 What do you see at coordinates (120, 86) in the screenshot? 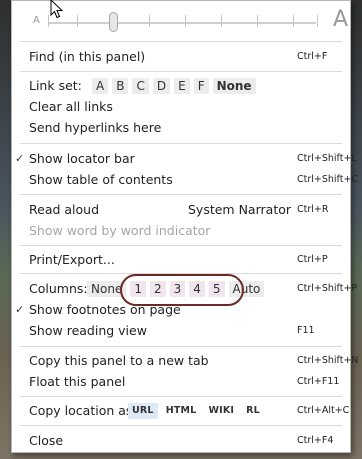
I see `link-set-b: B` at bounding box center [120, 86].